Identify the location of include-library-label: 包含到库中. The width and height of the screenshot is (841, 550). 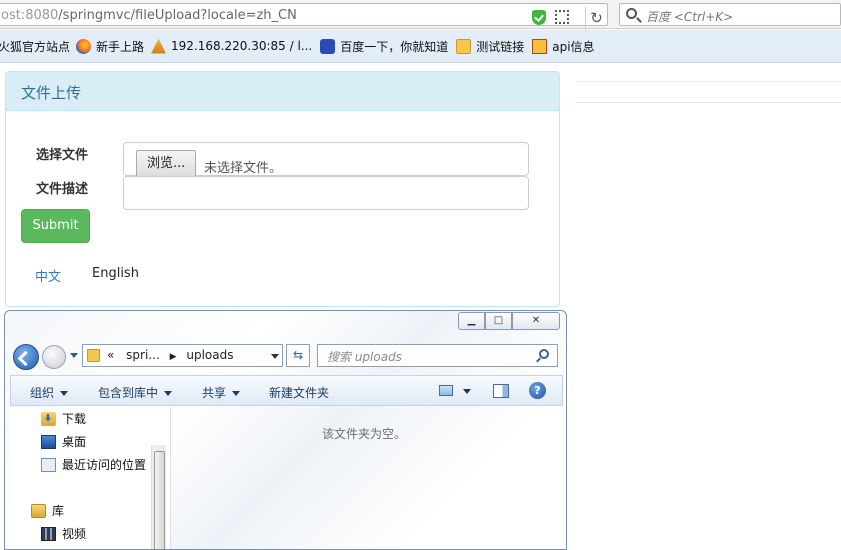
(128, 393).